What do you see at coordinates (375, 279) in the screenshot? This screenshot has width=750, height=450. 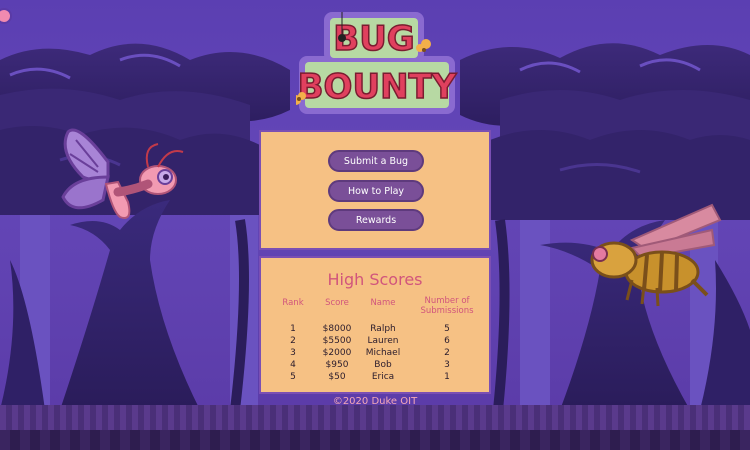 I see `high-scores-title: High Scores` at bounding box center [375, 279].